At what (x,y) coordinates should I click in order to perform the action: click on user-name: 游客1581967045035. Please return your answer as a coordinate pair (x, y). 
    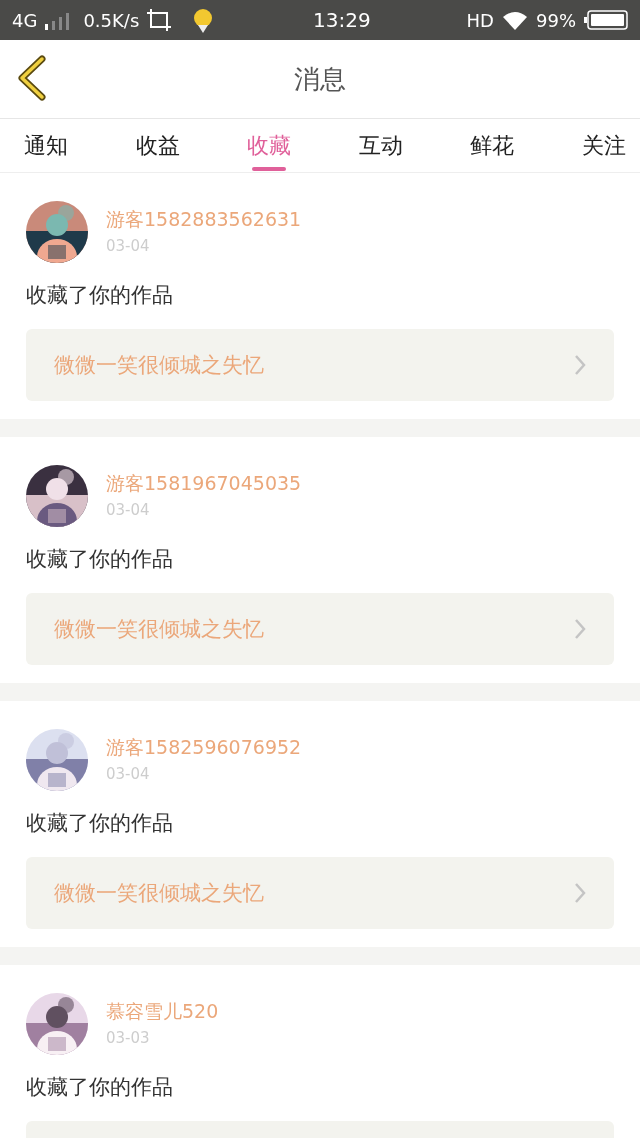
    Looking at the image, I should click on (204, 484).